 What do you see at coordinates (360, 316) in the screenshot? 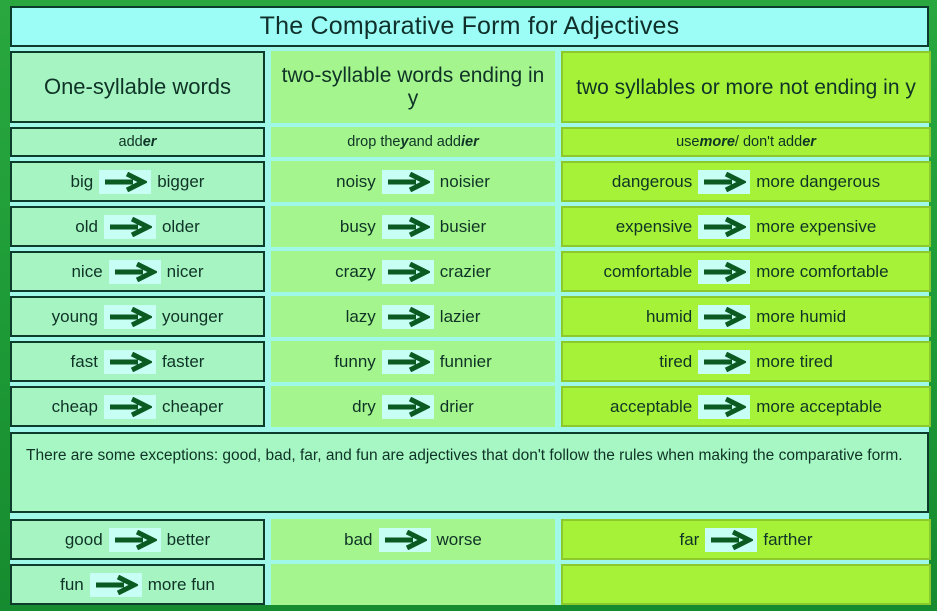
I see `base-adjective: lazy` at bounding box center [360, 316].